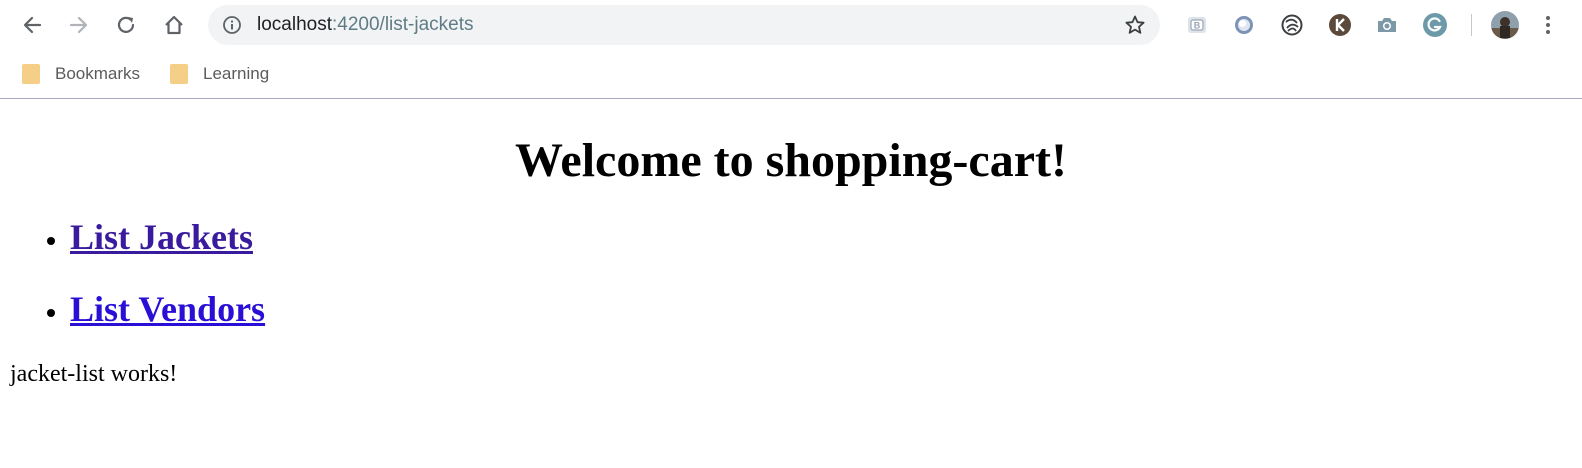 The width and height of the screenshot is (1582, 468). What do you see at coordinates (1292, 25) in the screenshot?
I see `swirl-extension-icon` at bounding box center [1292, 25].